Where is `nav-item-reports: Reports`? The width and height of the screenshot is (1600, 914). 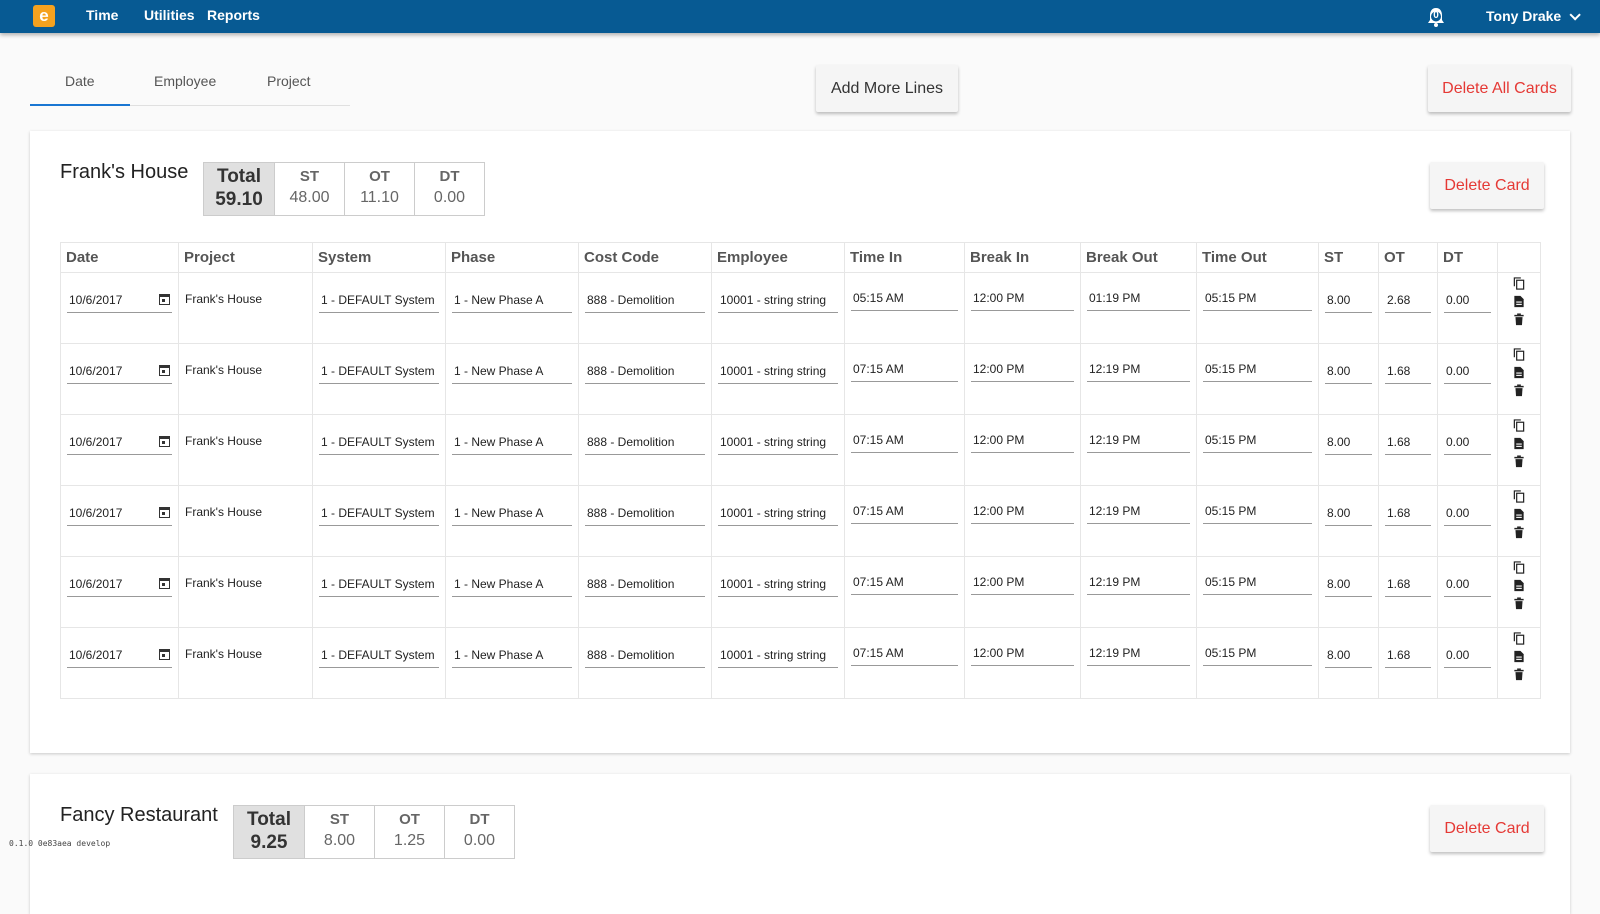 nav-item-reports: Reports is located at coordinates (233, 15).